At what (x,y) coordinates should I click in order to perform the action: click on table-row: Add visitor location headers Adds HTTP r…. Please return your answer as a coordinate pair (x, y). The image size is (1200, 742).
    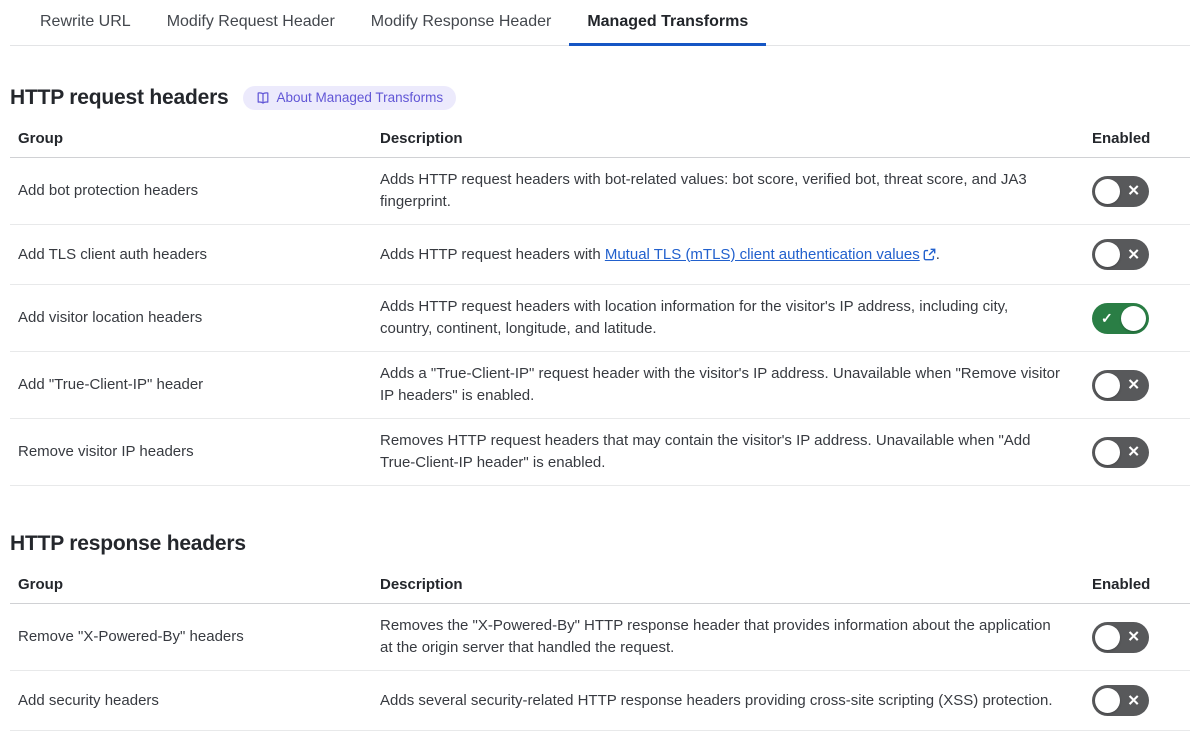
    Looking at the image, I should click on (600, 318).